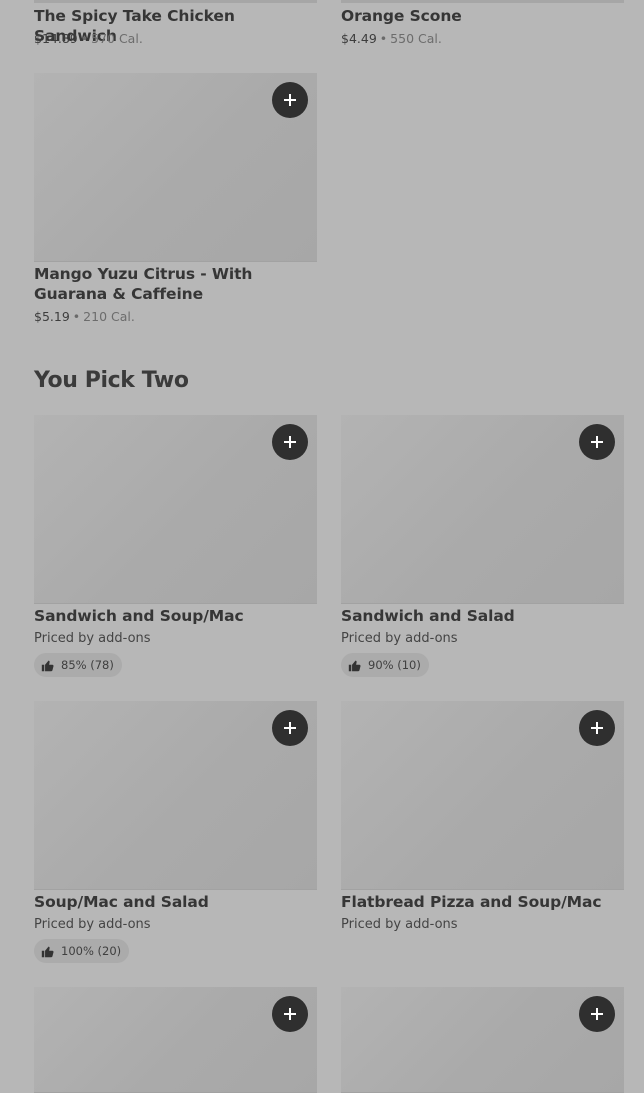 This screenshot has height=1093, width=644. I want to click on rating-badge: 100% (20), so click(82, 951).